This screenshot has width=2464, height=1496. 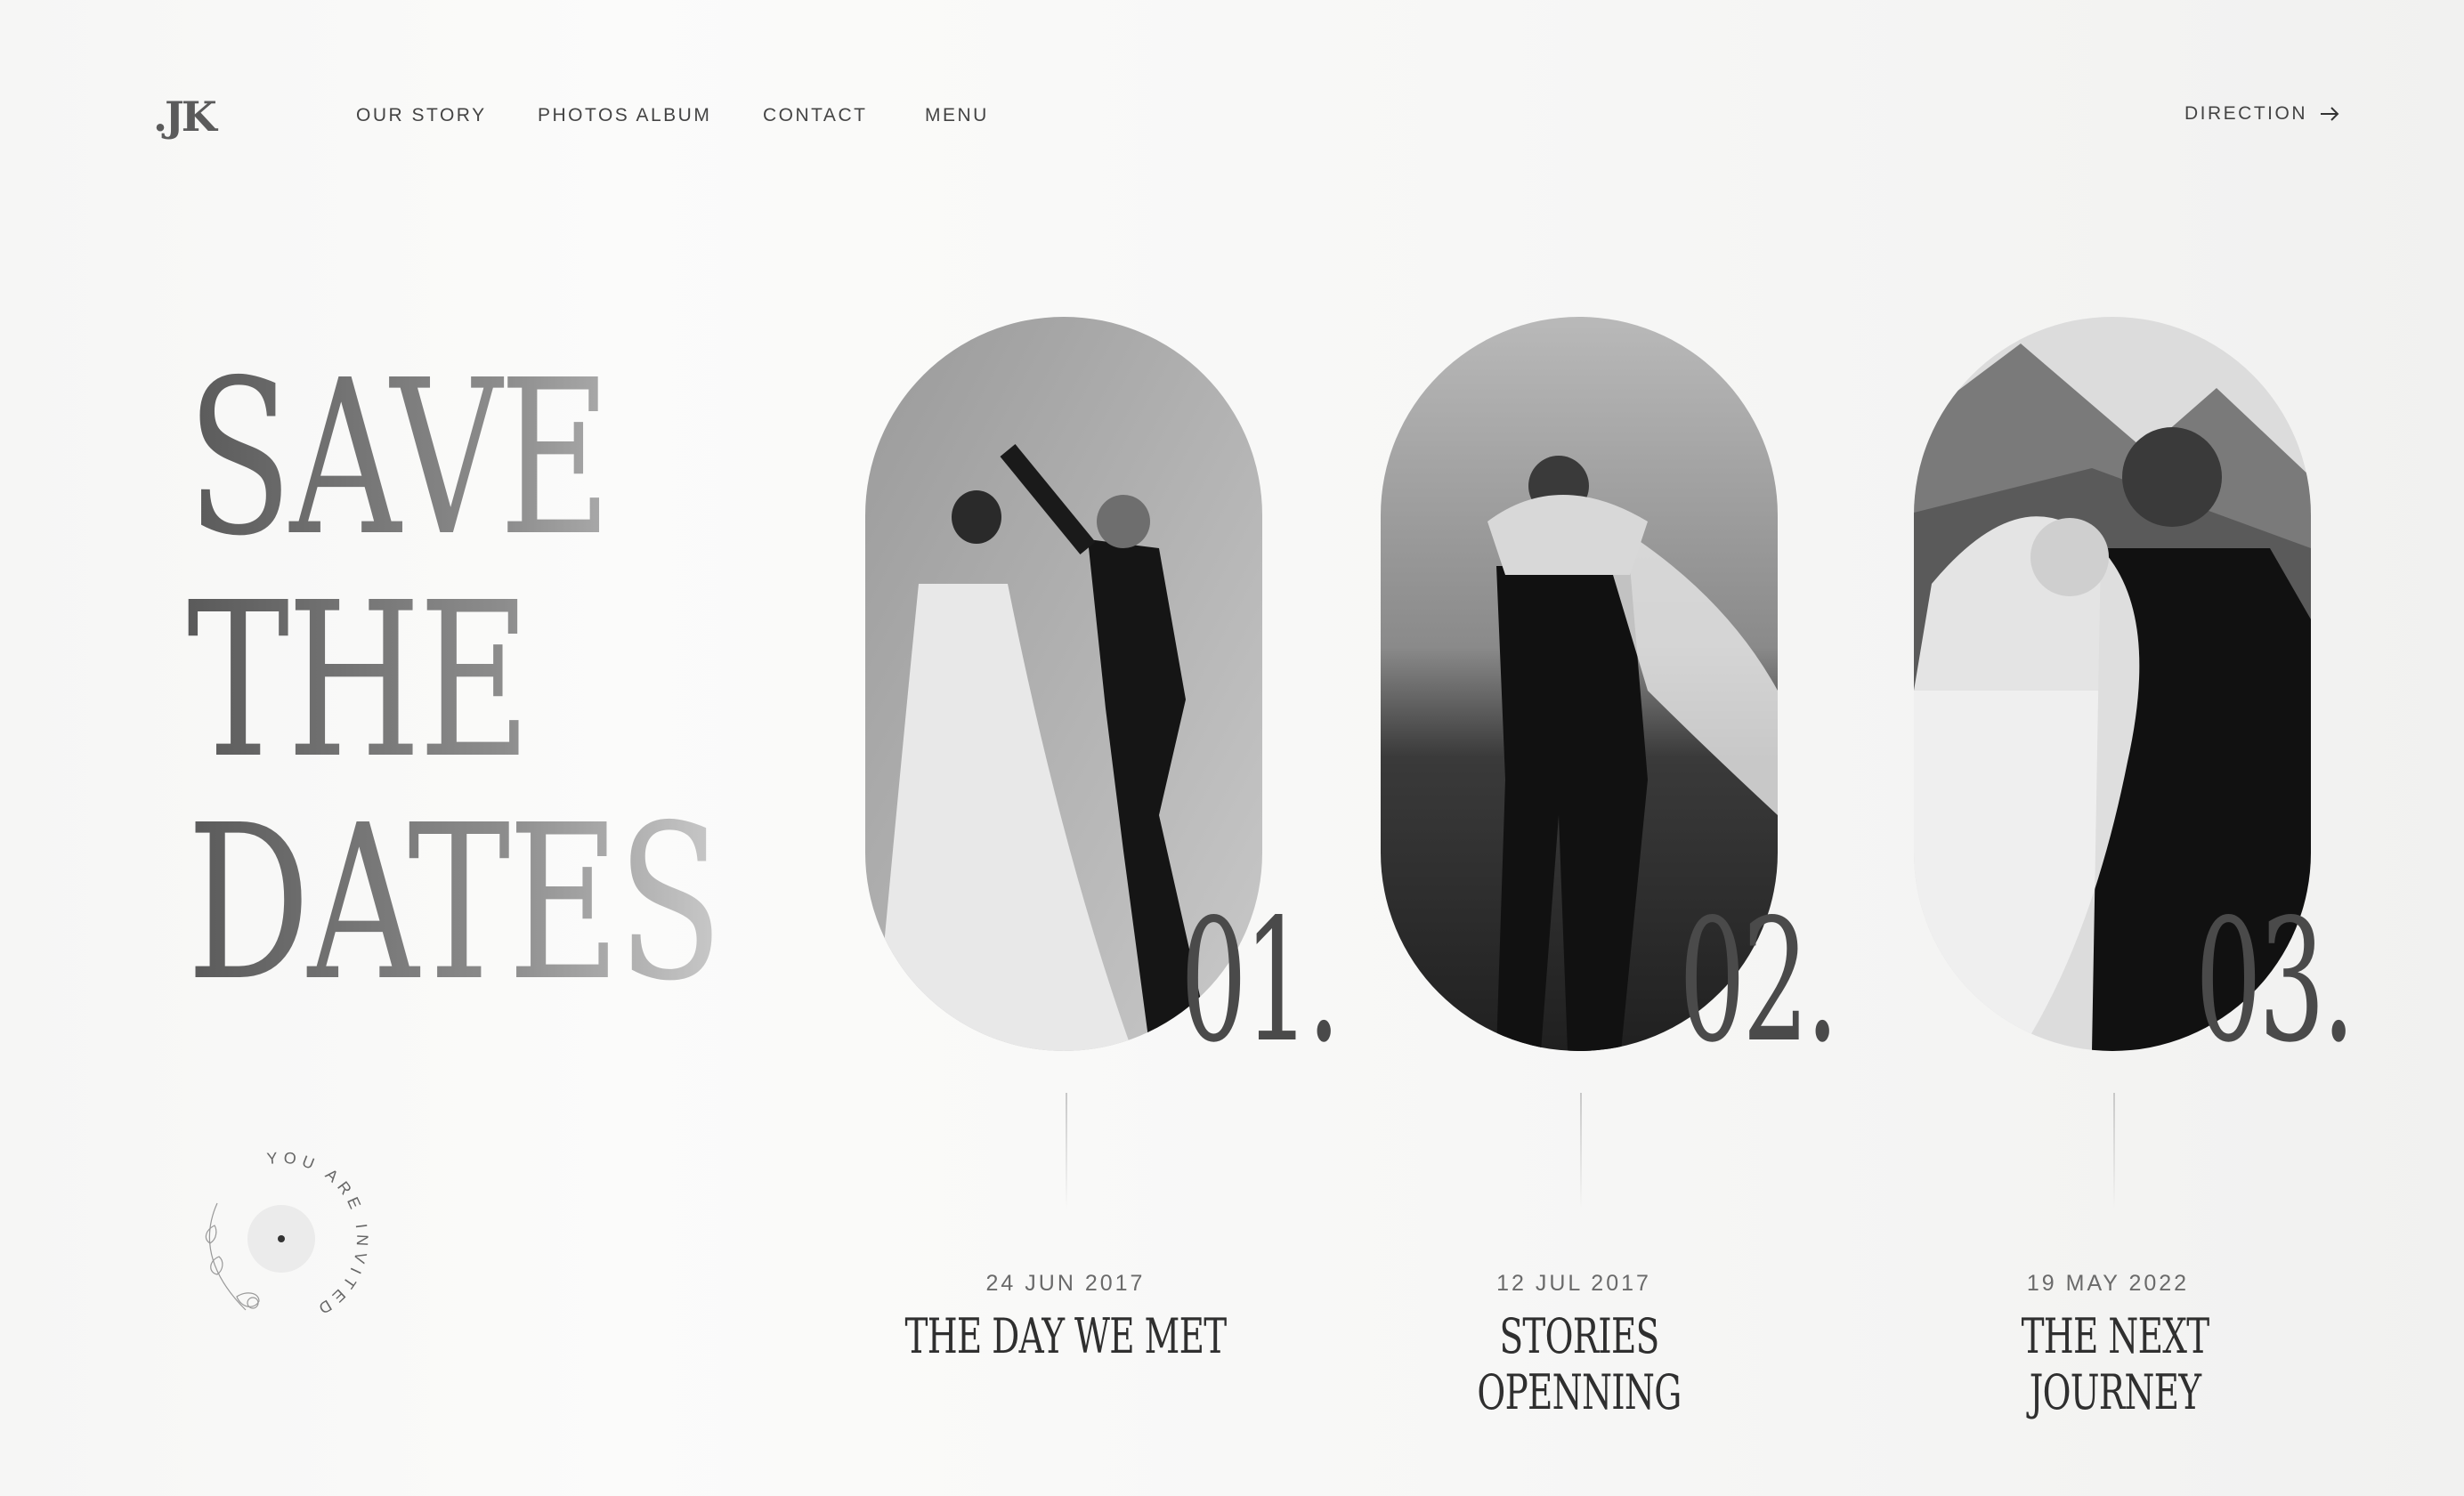 What do you see at coordinates (2245, 114) in the screenshot?
I see `direction-label: DIRECTION` at bounding box center [2245, 114].